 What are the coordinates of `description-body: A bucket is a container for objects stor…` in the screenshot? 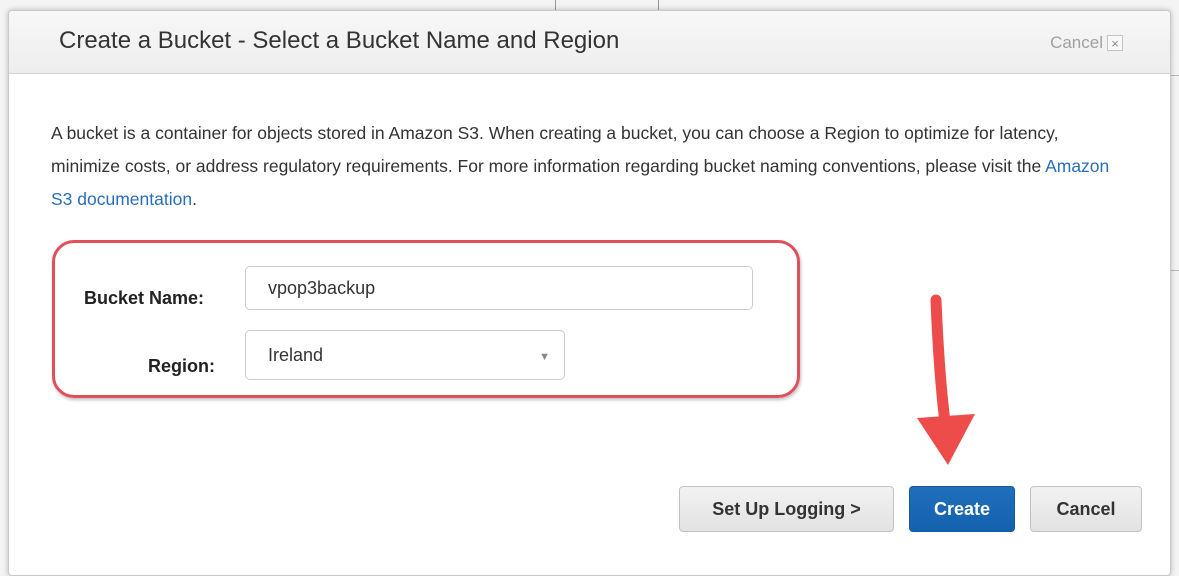 It's located at (555, 149).